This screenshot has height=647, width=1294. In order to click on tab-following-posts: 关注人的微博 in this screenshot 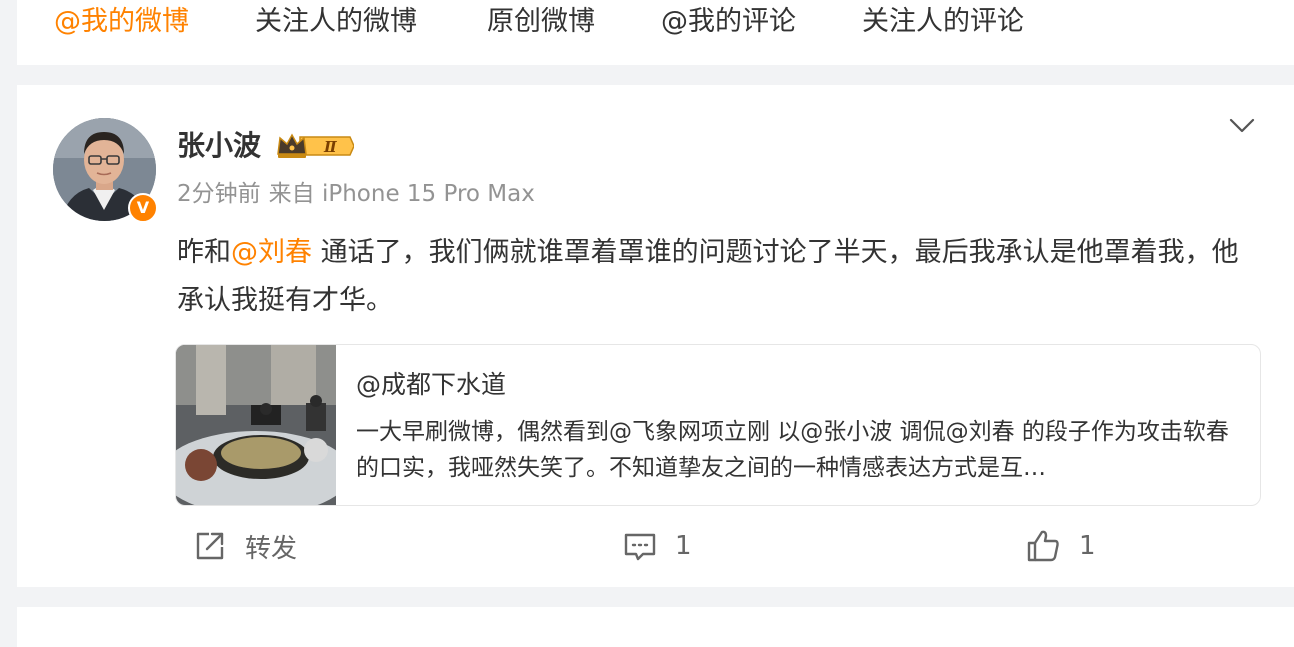, I will do `click(336, 22)`.